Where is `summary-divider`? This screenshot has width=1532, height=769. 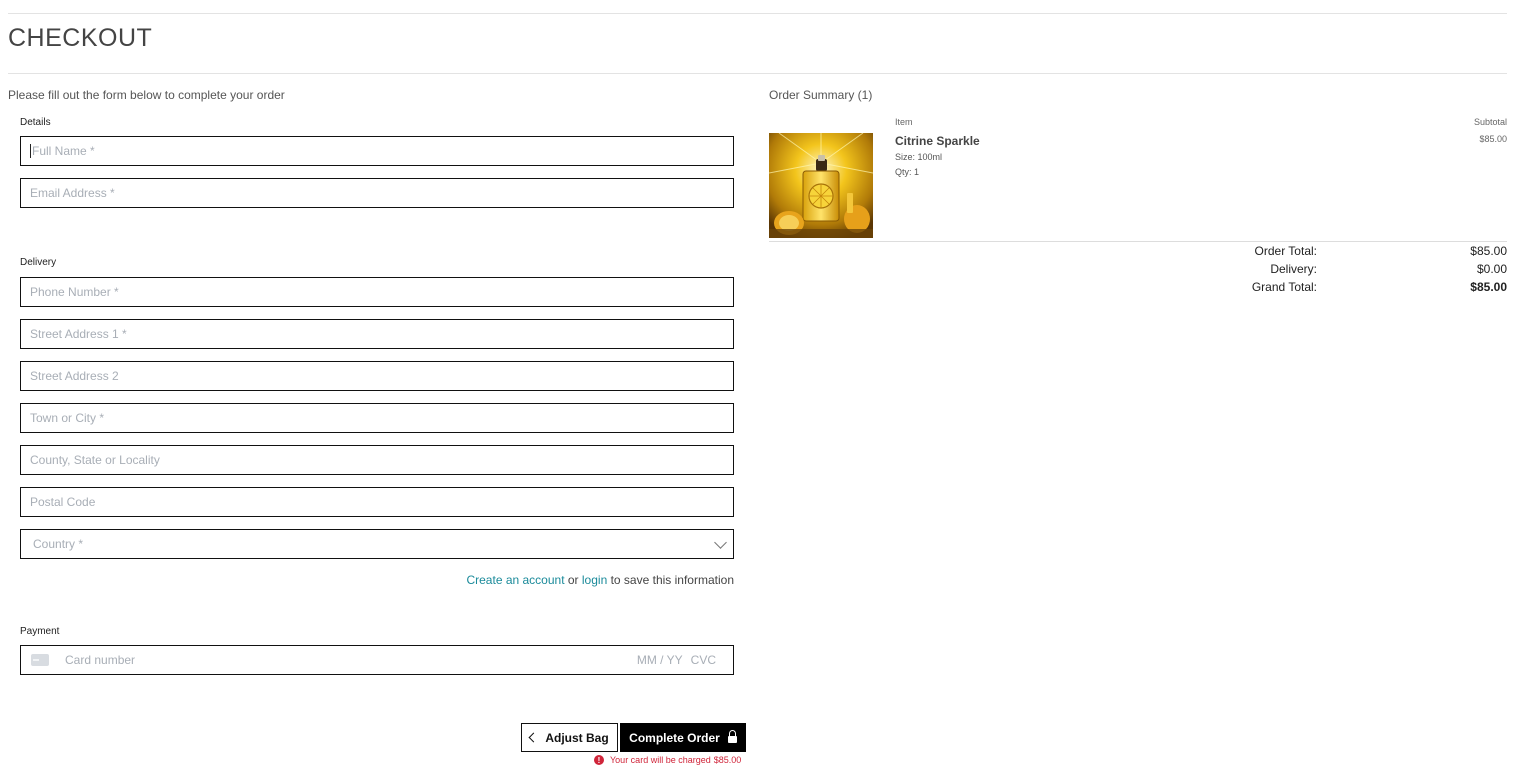
summary-divider is located at coordinates (1138, 241).